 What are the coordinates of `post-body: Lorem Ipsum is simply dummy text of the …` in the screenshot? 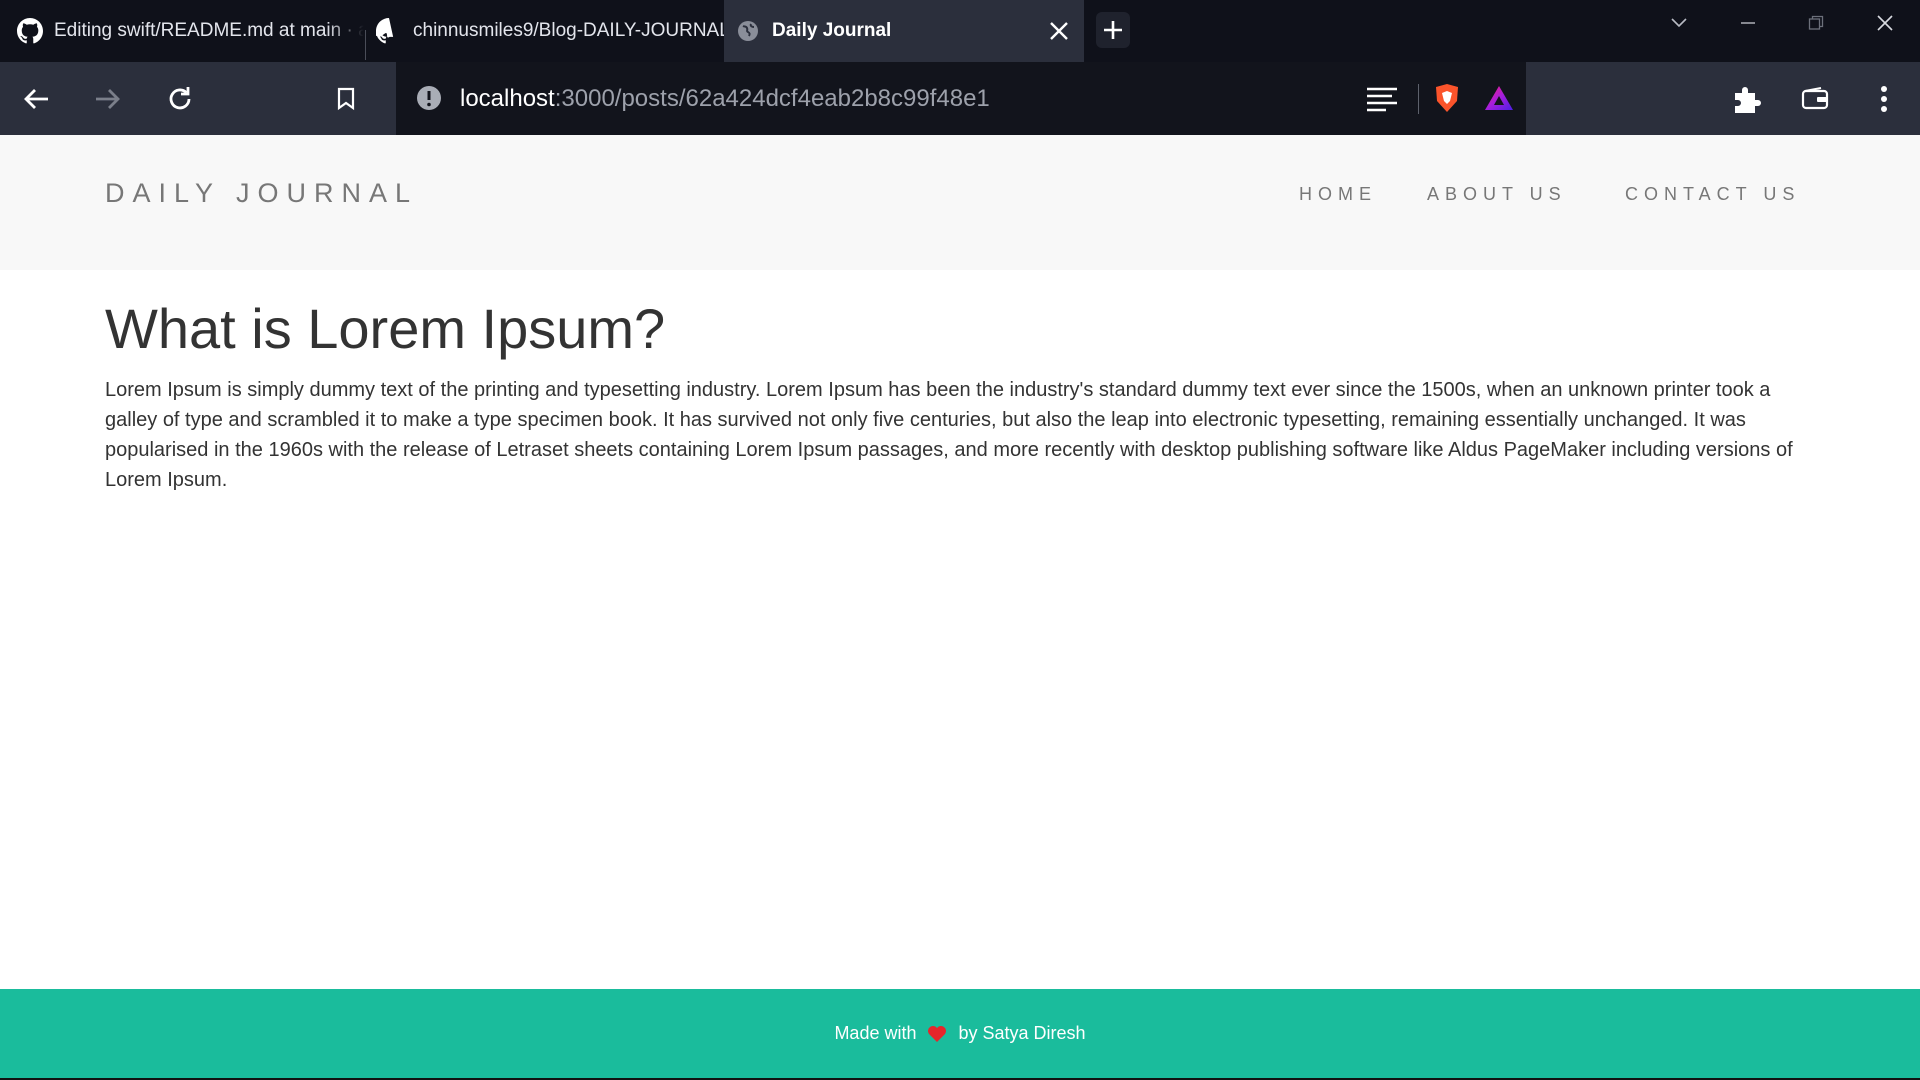 It's located at (949, 435).